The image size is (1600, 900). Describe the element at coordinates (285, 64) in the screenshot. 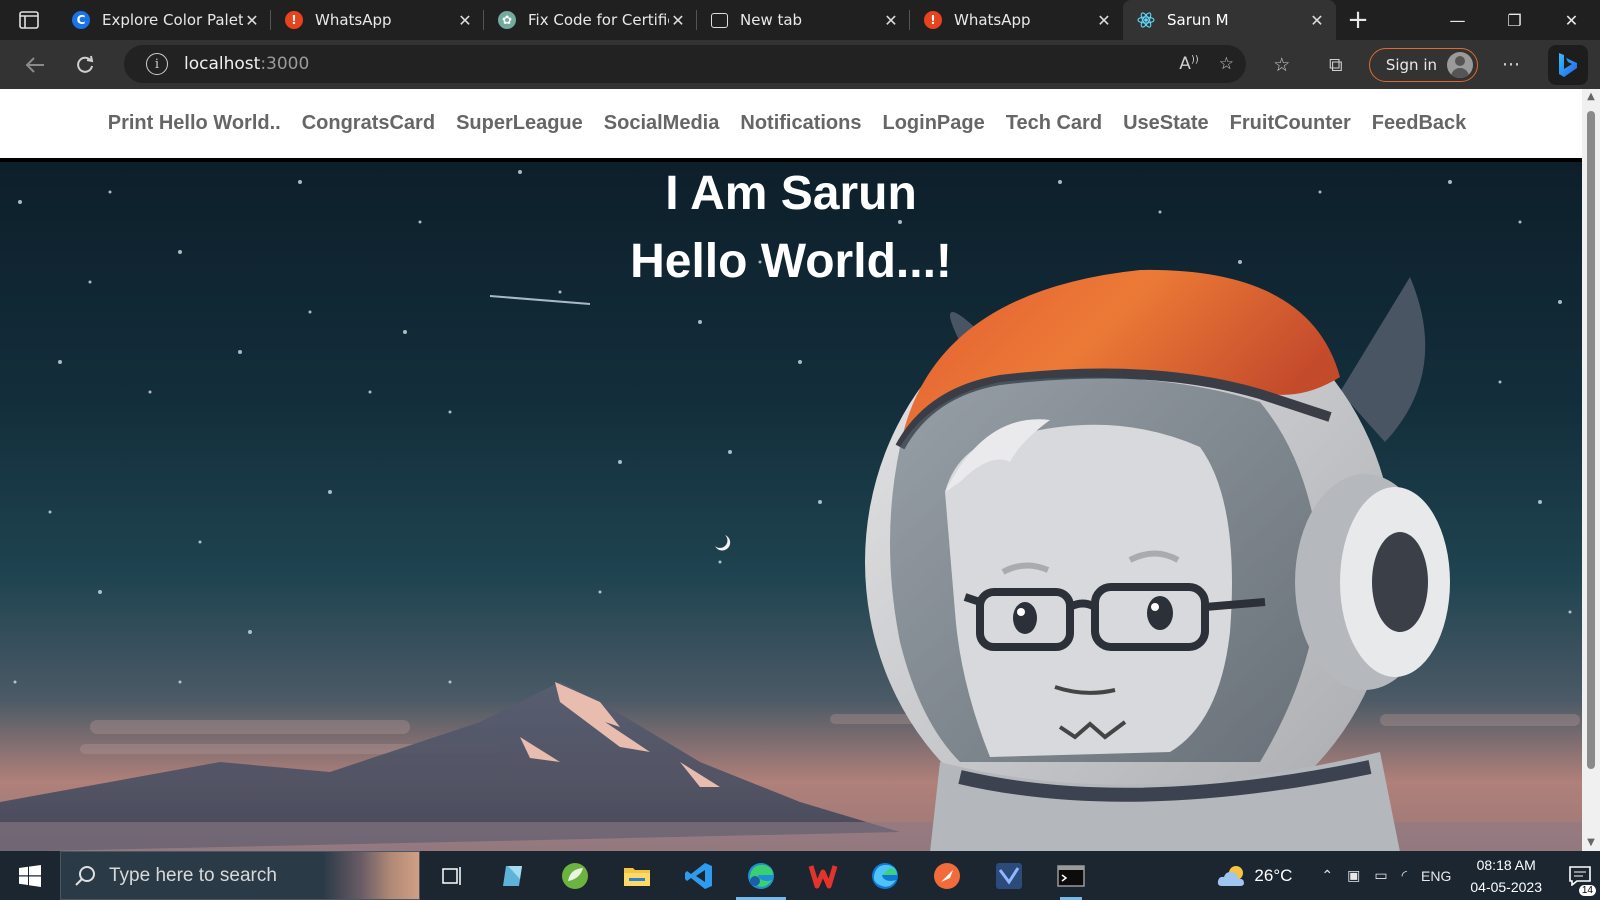

I see `url-port: :3000` at that location.